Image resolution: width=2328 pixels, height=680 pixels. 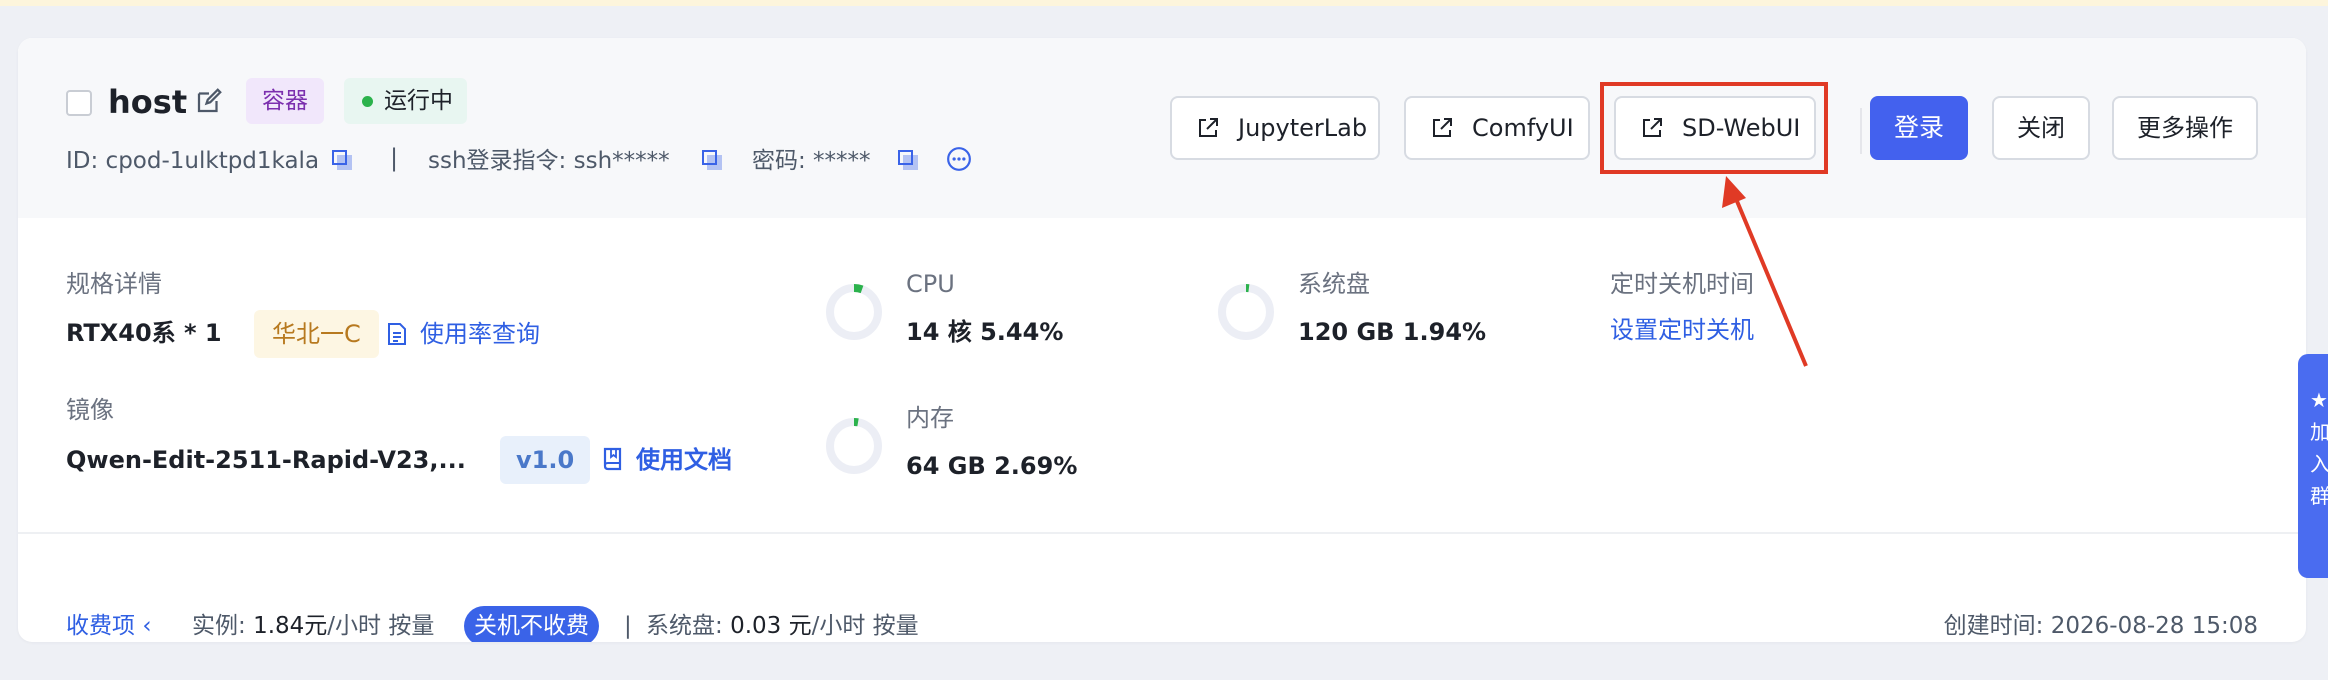 I want to click on cpu-label: CPU, so click(x=930, y=284).